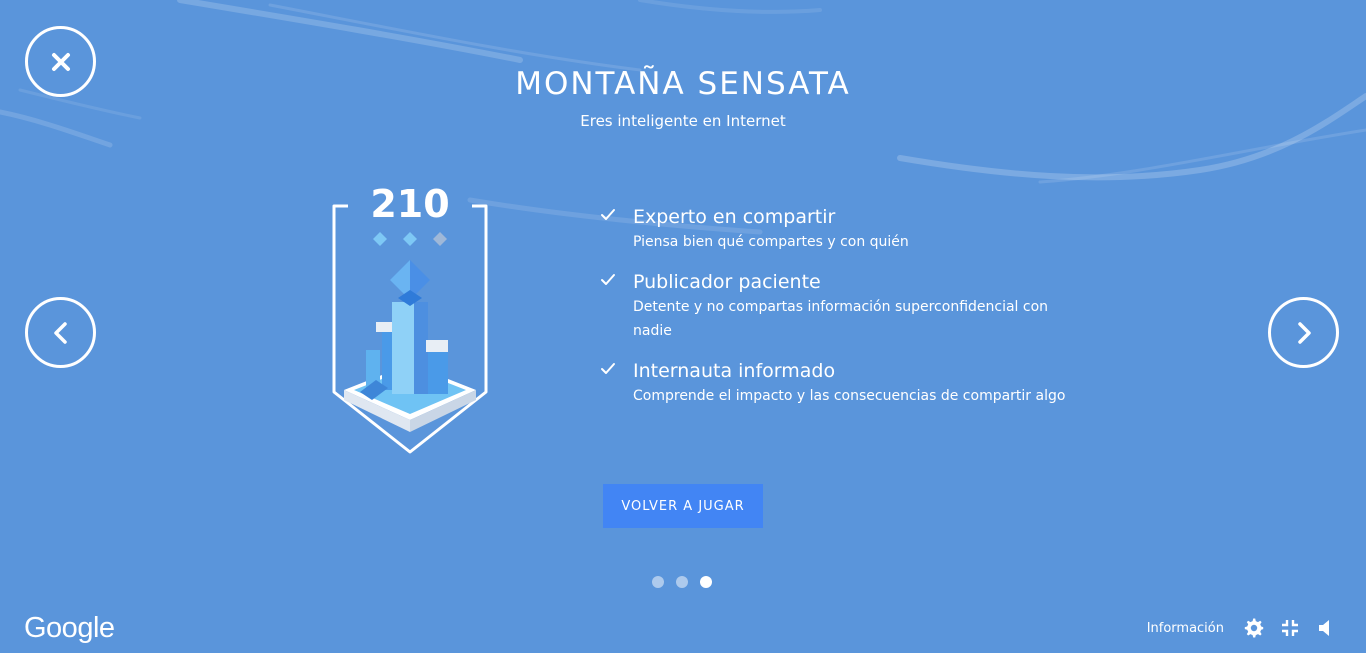  Describe the element at coordinates (734, 371) in the screenshot. I see `achievement-title: Internauta informado` at that location.